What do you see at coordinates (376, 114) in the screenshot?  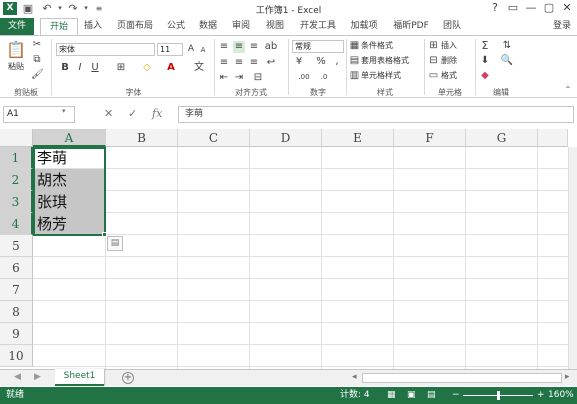 I see `formula-input: 李萌` at bounding box center [376, 114].